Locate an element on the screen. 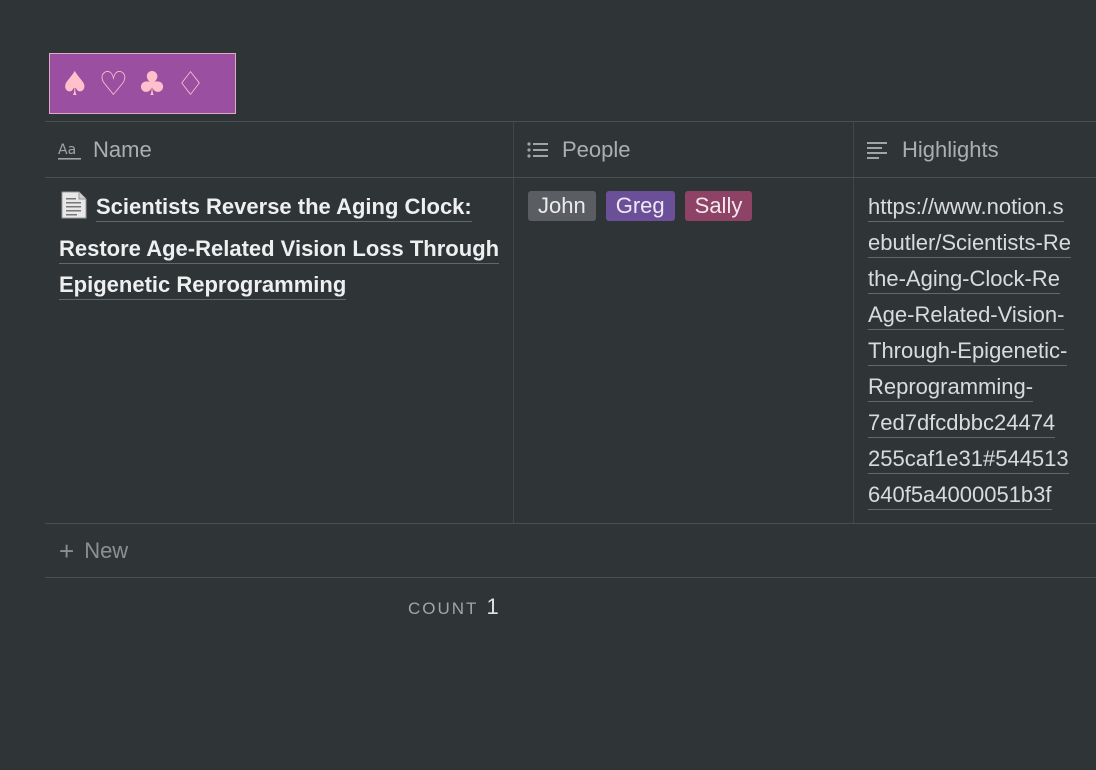  url-line: https://www.notion.s is located at coordinates (966, 208).